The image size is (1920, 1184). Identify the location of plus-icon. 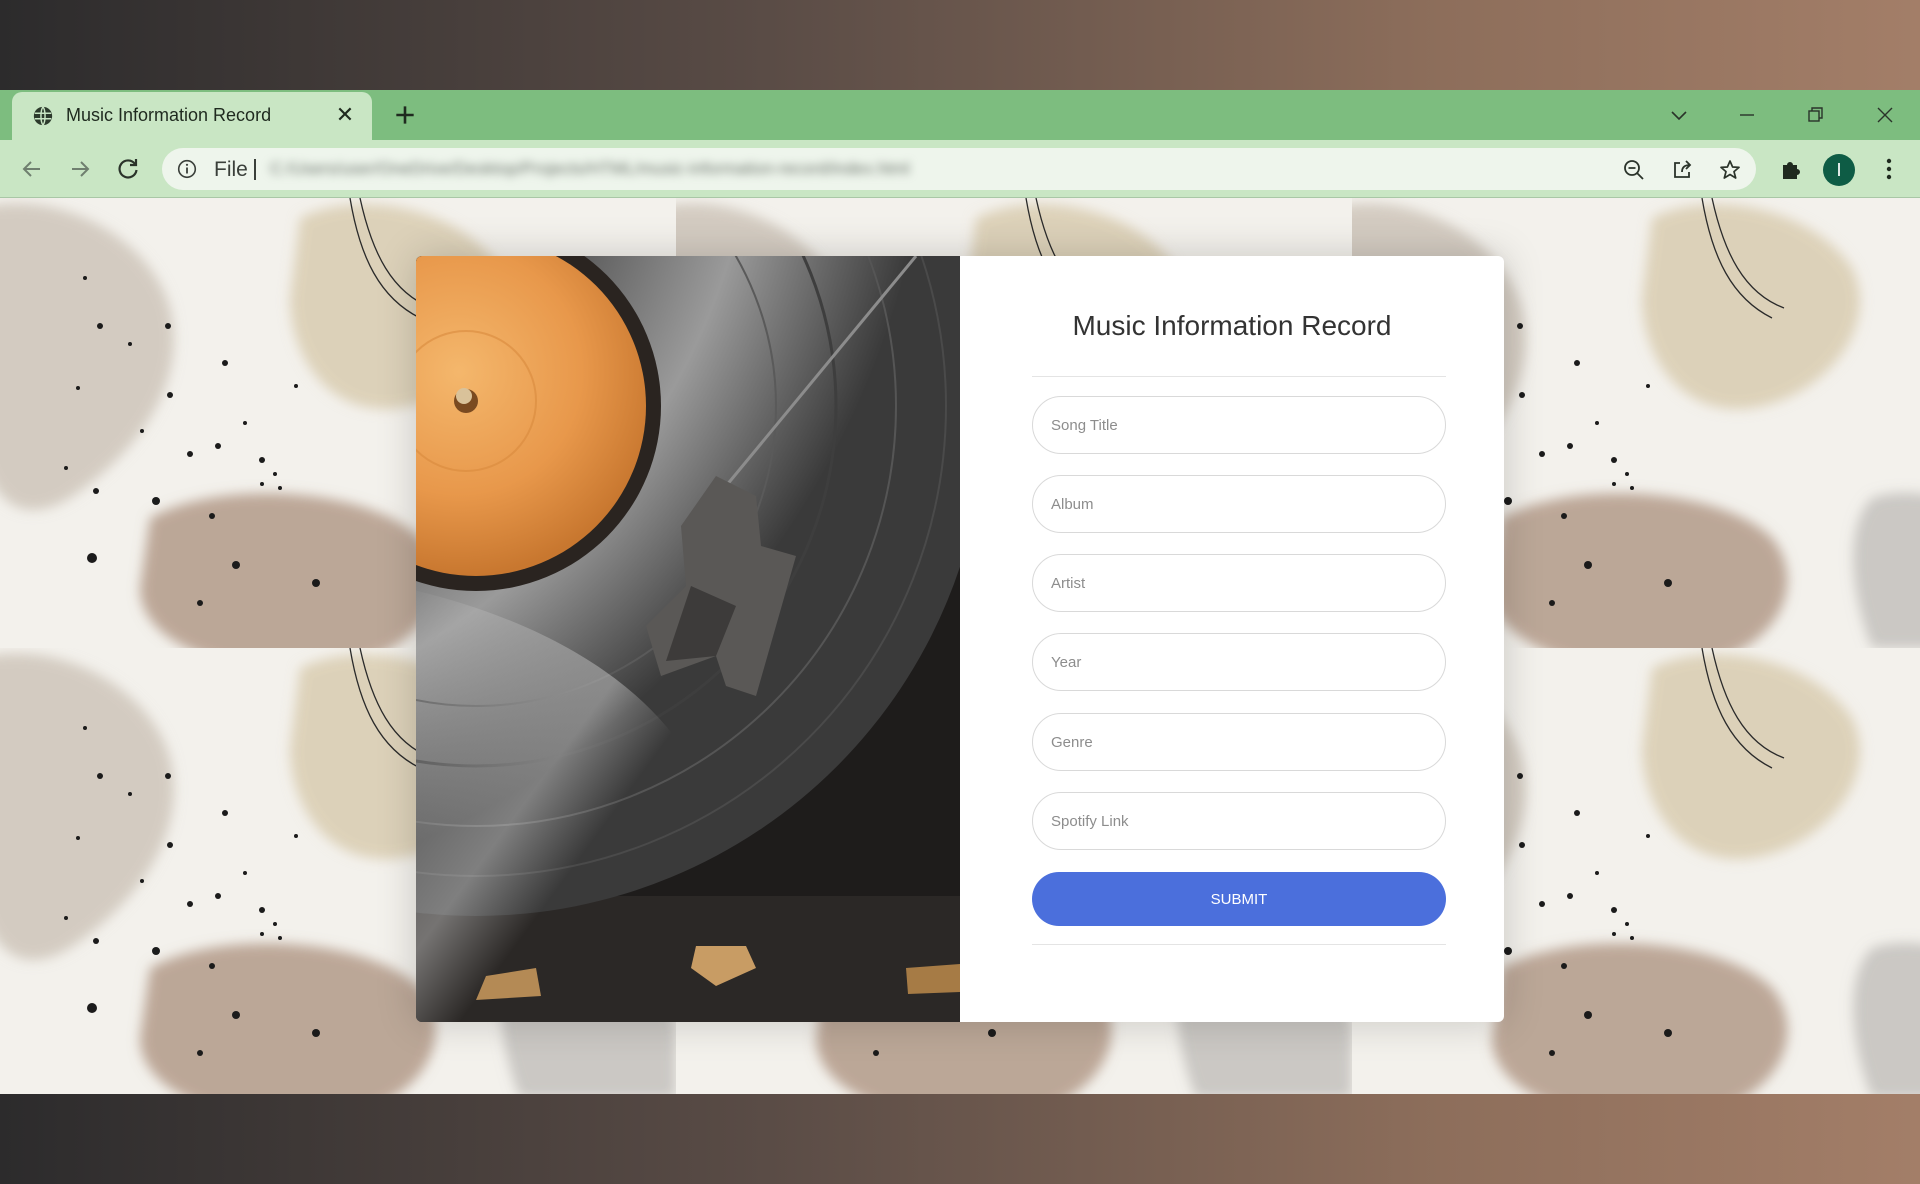
(405, 115).